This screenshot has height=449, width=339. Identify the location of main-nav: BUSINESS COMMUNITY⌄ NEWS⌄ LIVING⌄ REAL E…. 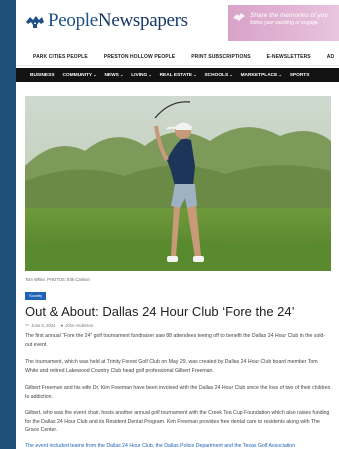
(177, 75).